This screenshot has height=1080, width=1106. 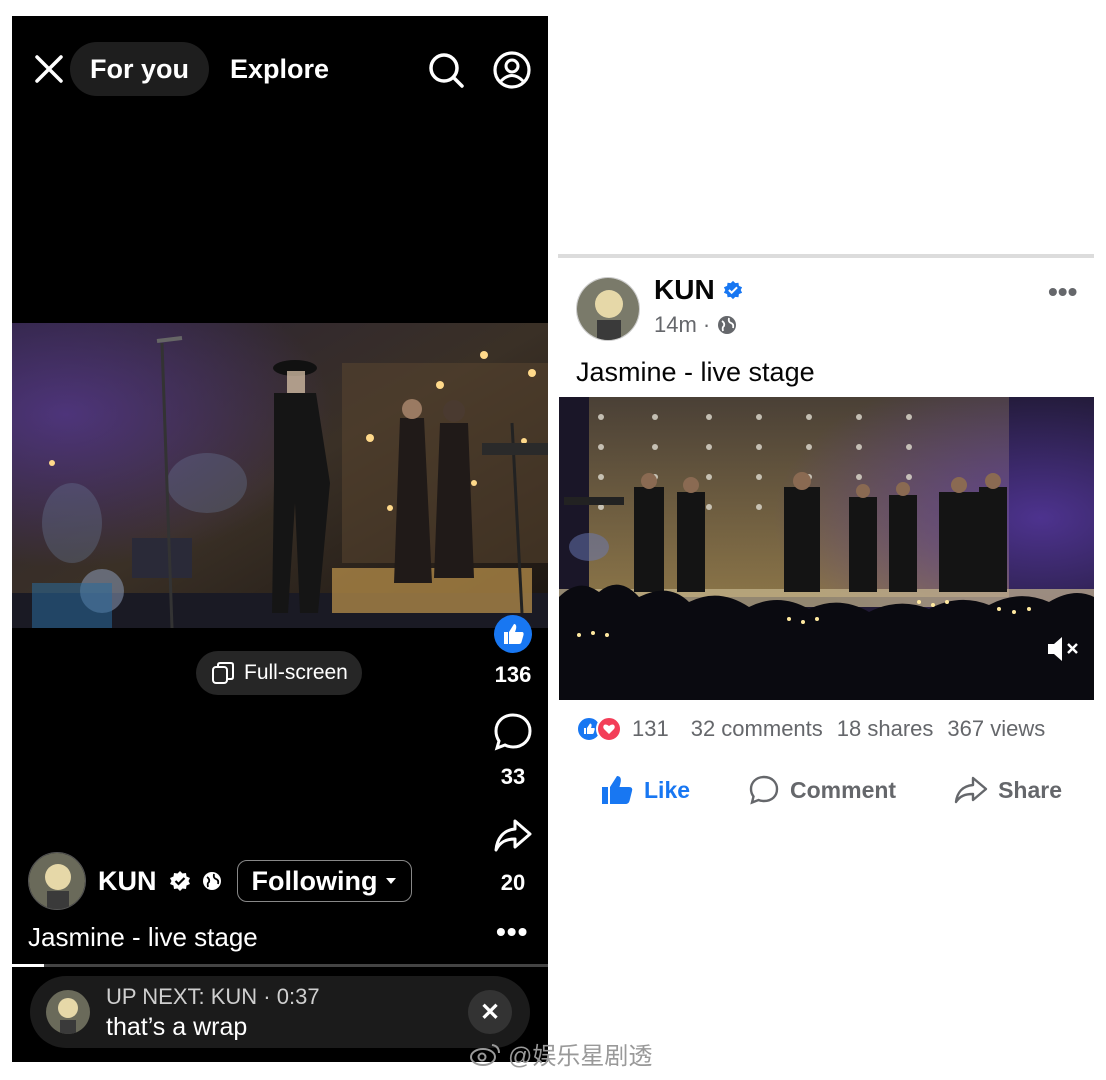 I want to click on following-button: Following, so click(x=324, y=881).